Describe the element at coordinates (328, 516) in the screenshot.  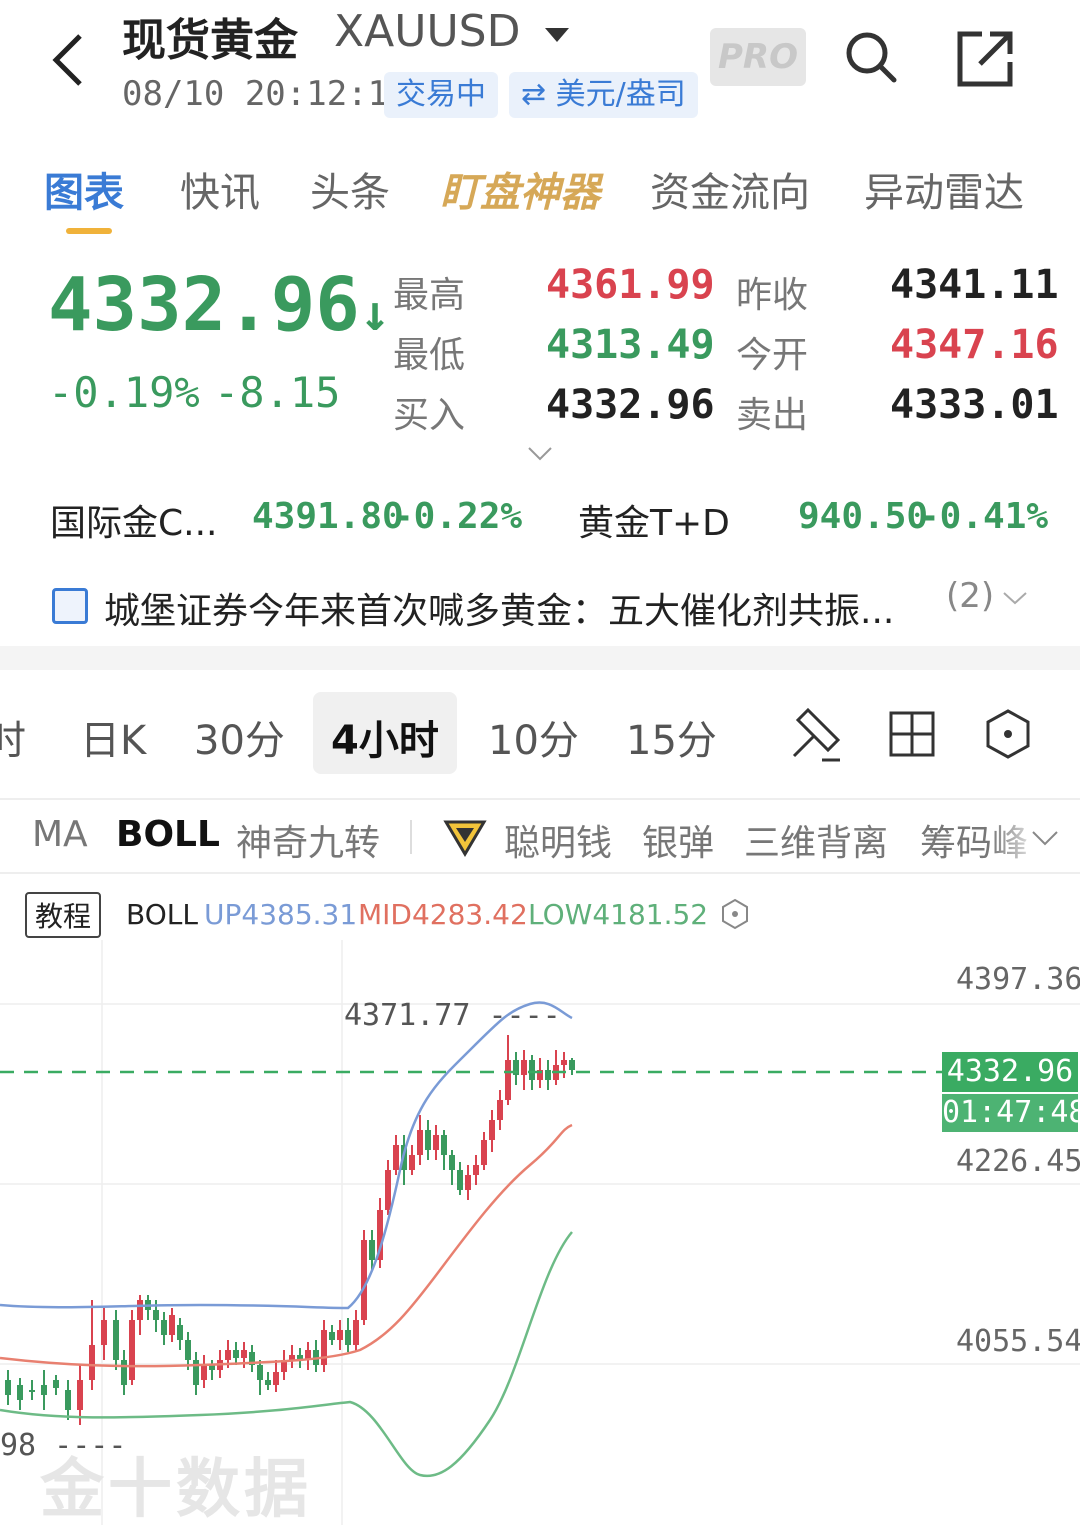
I see `related-value-0: 4391.80` at that location.